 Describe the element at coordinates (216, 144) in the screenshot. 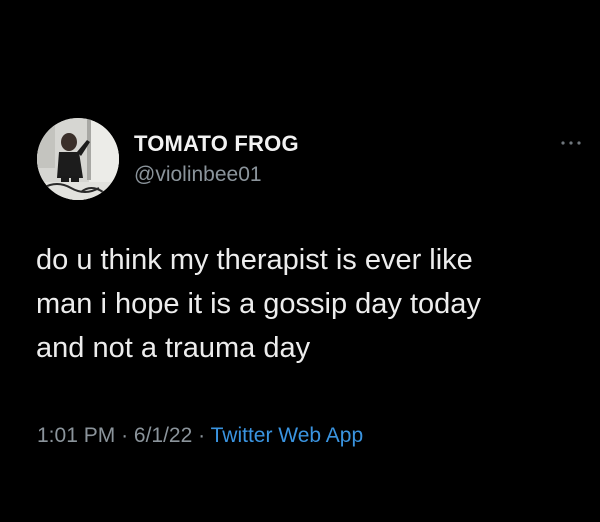

I see `display-name: TOMATO FROG` at that location.